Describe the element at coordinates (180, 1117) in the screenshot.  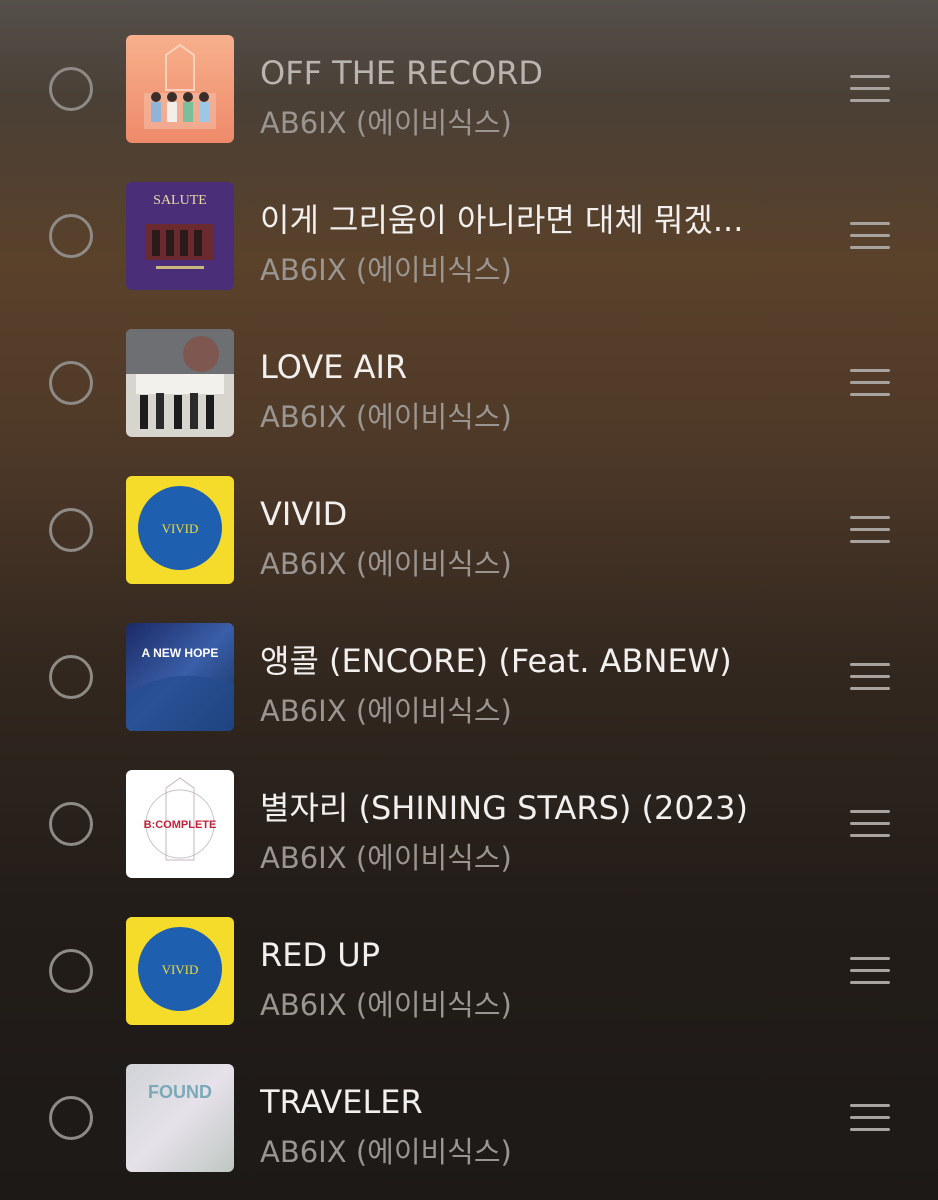
I see `album-cover: FOUND` at that location.